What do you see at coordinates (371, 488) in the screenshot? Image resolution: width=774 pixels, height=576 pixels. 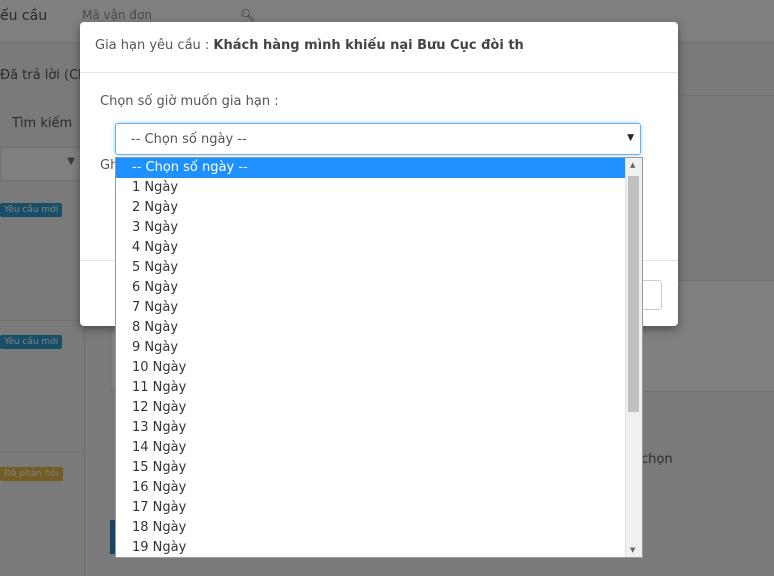 I see `dropdown-option: 16 Ngày` at bounding box center [371, 488].